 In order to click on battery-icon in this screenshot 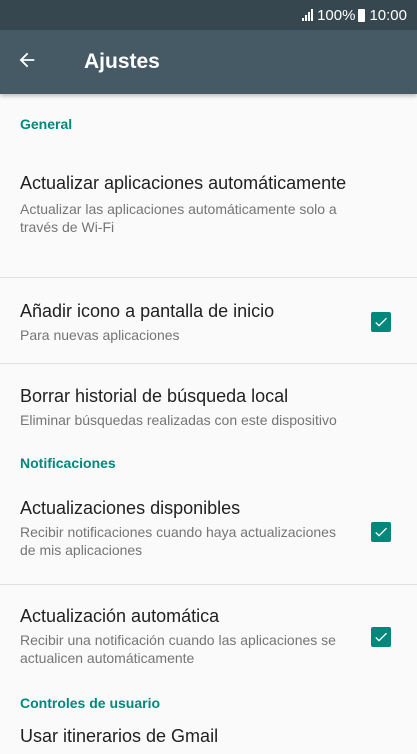, I will do `click(362, 15)`.